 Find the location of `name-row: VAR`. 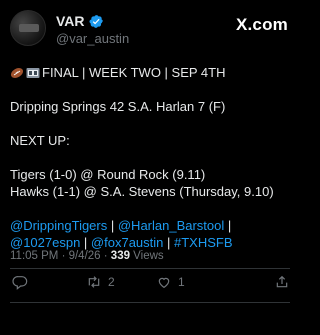

name-row: VAR is located at coordinates (80, 21).